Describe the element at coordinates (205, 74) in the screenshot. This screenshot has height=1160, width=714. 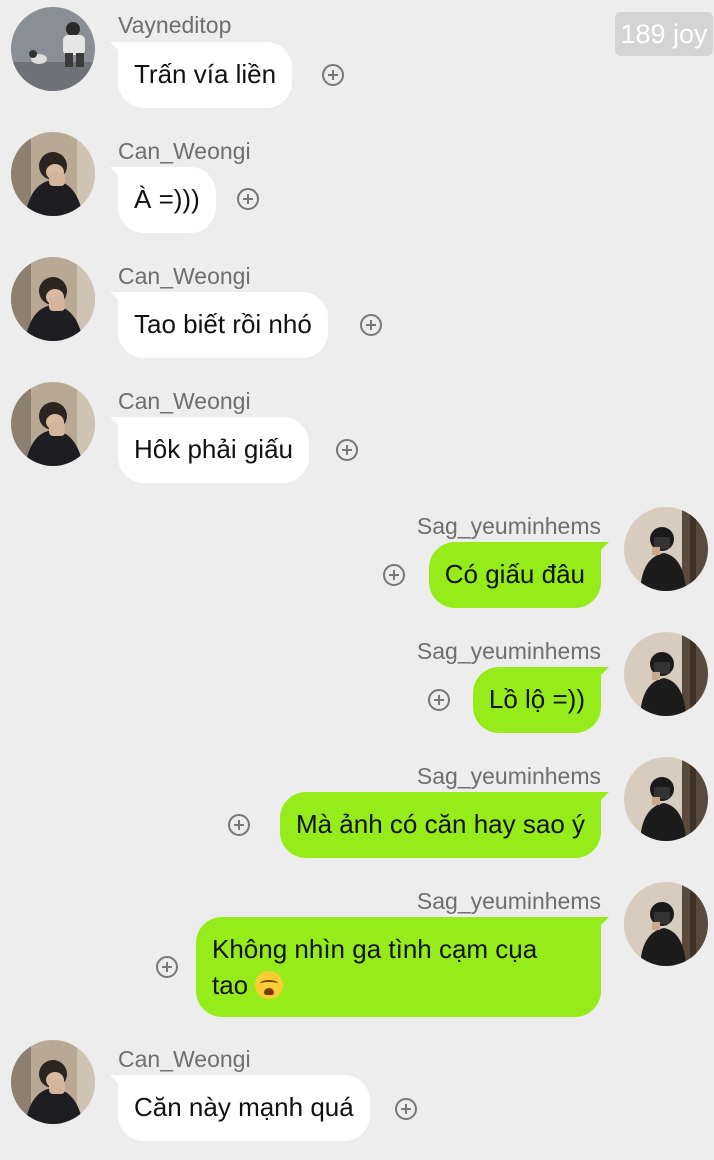
I see `message-text: Trấn vía liền` at that location.